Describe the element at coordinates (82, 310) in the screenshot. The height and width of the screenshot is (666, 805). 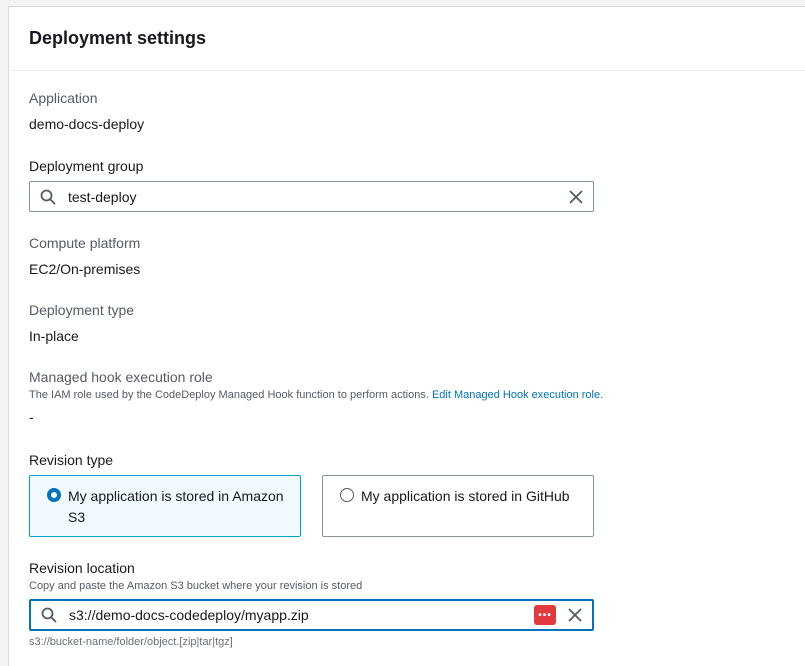
I see `deployment-type-label: Deployment type` at that location.